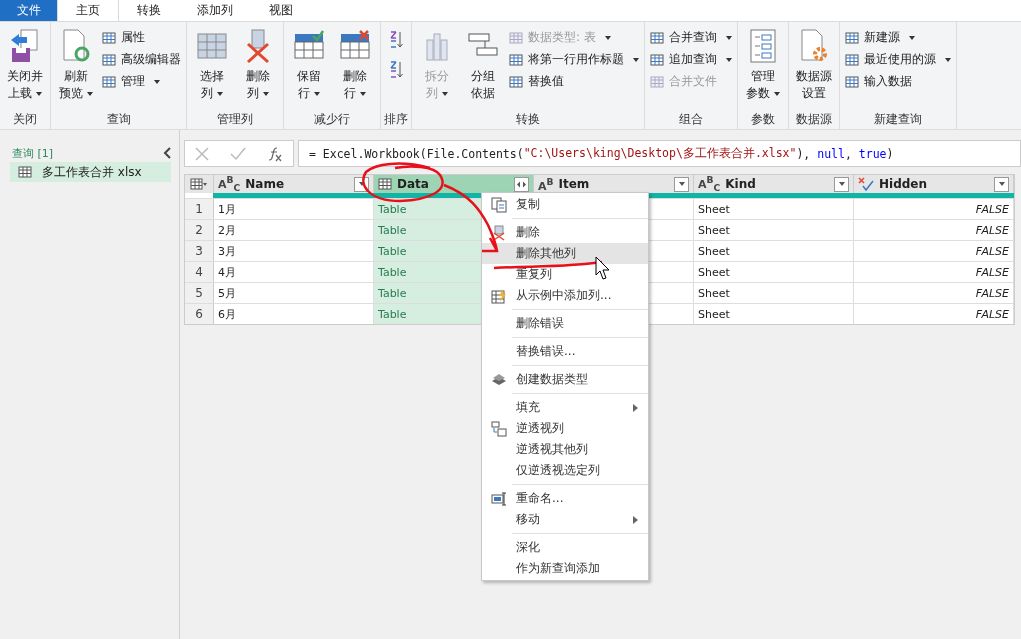  I want to click on ribbon-tab: 主页, so click(88, 10).